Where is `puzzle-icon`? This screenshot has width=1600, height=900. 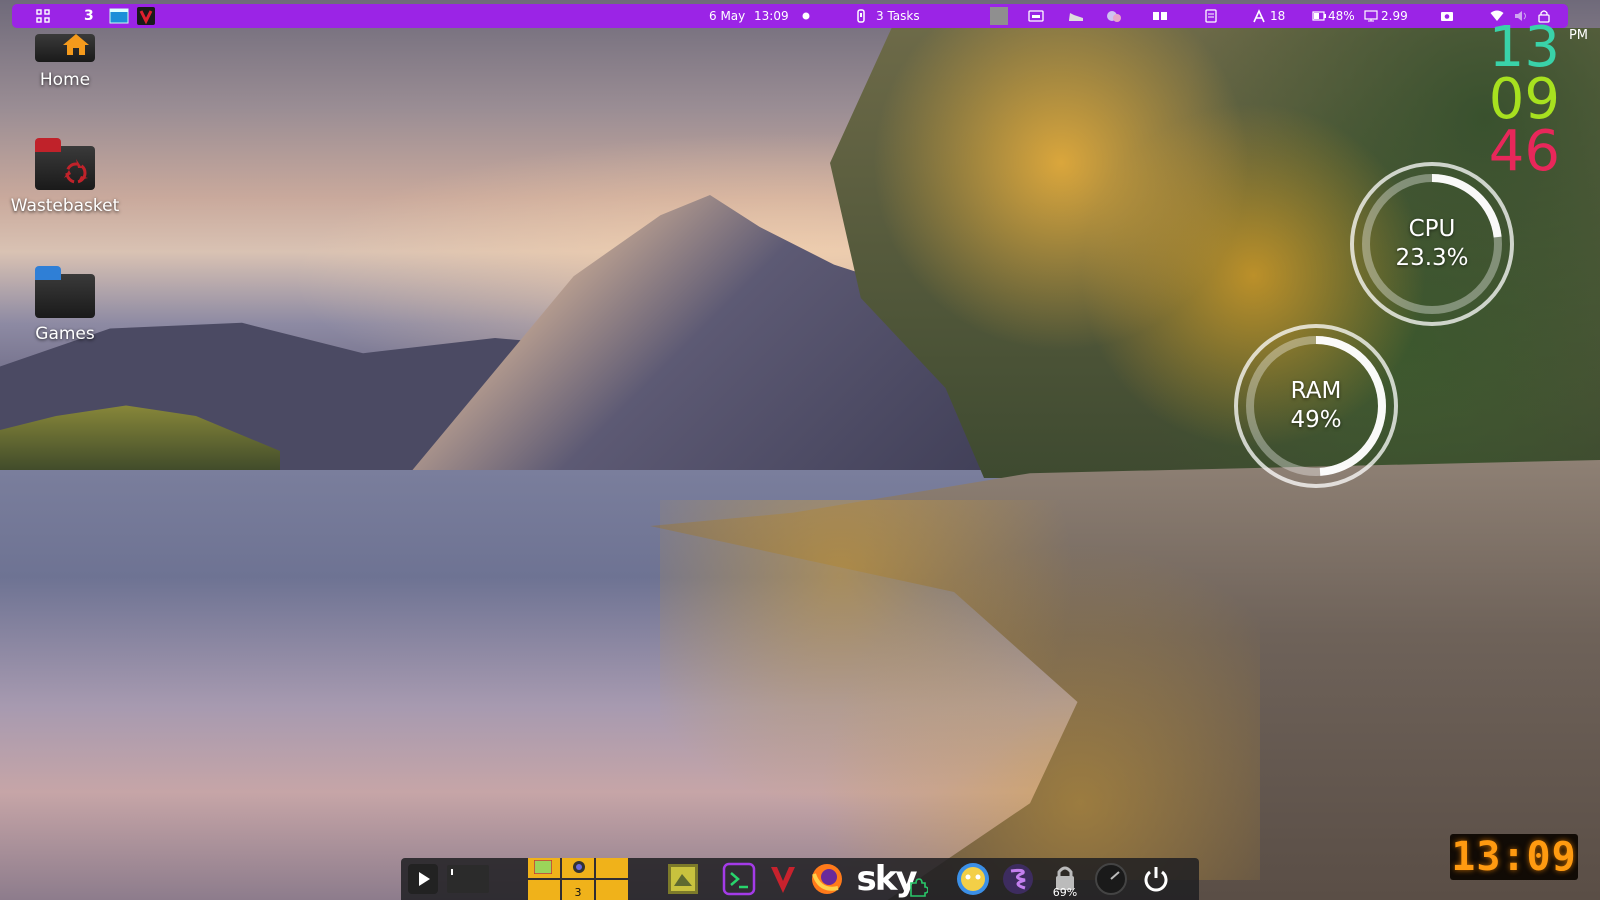 puzzle-icon is located at coordinates (918, 887).